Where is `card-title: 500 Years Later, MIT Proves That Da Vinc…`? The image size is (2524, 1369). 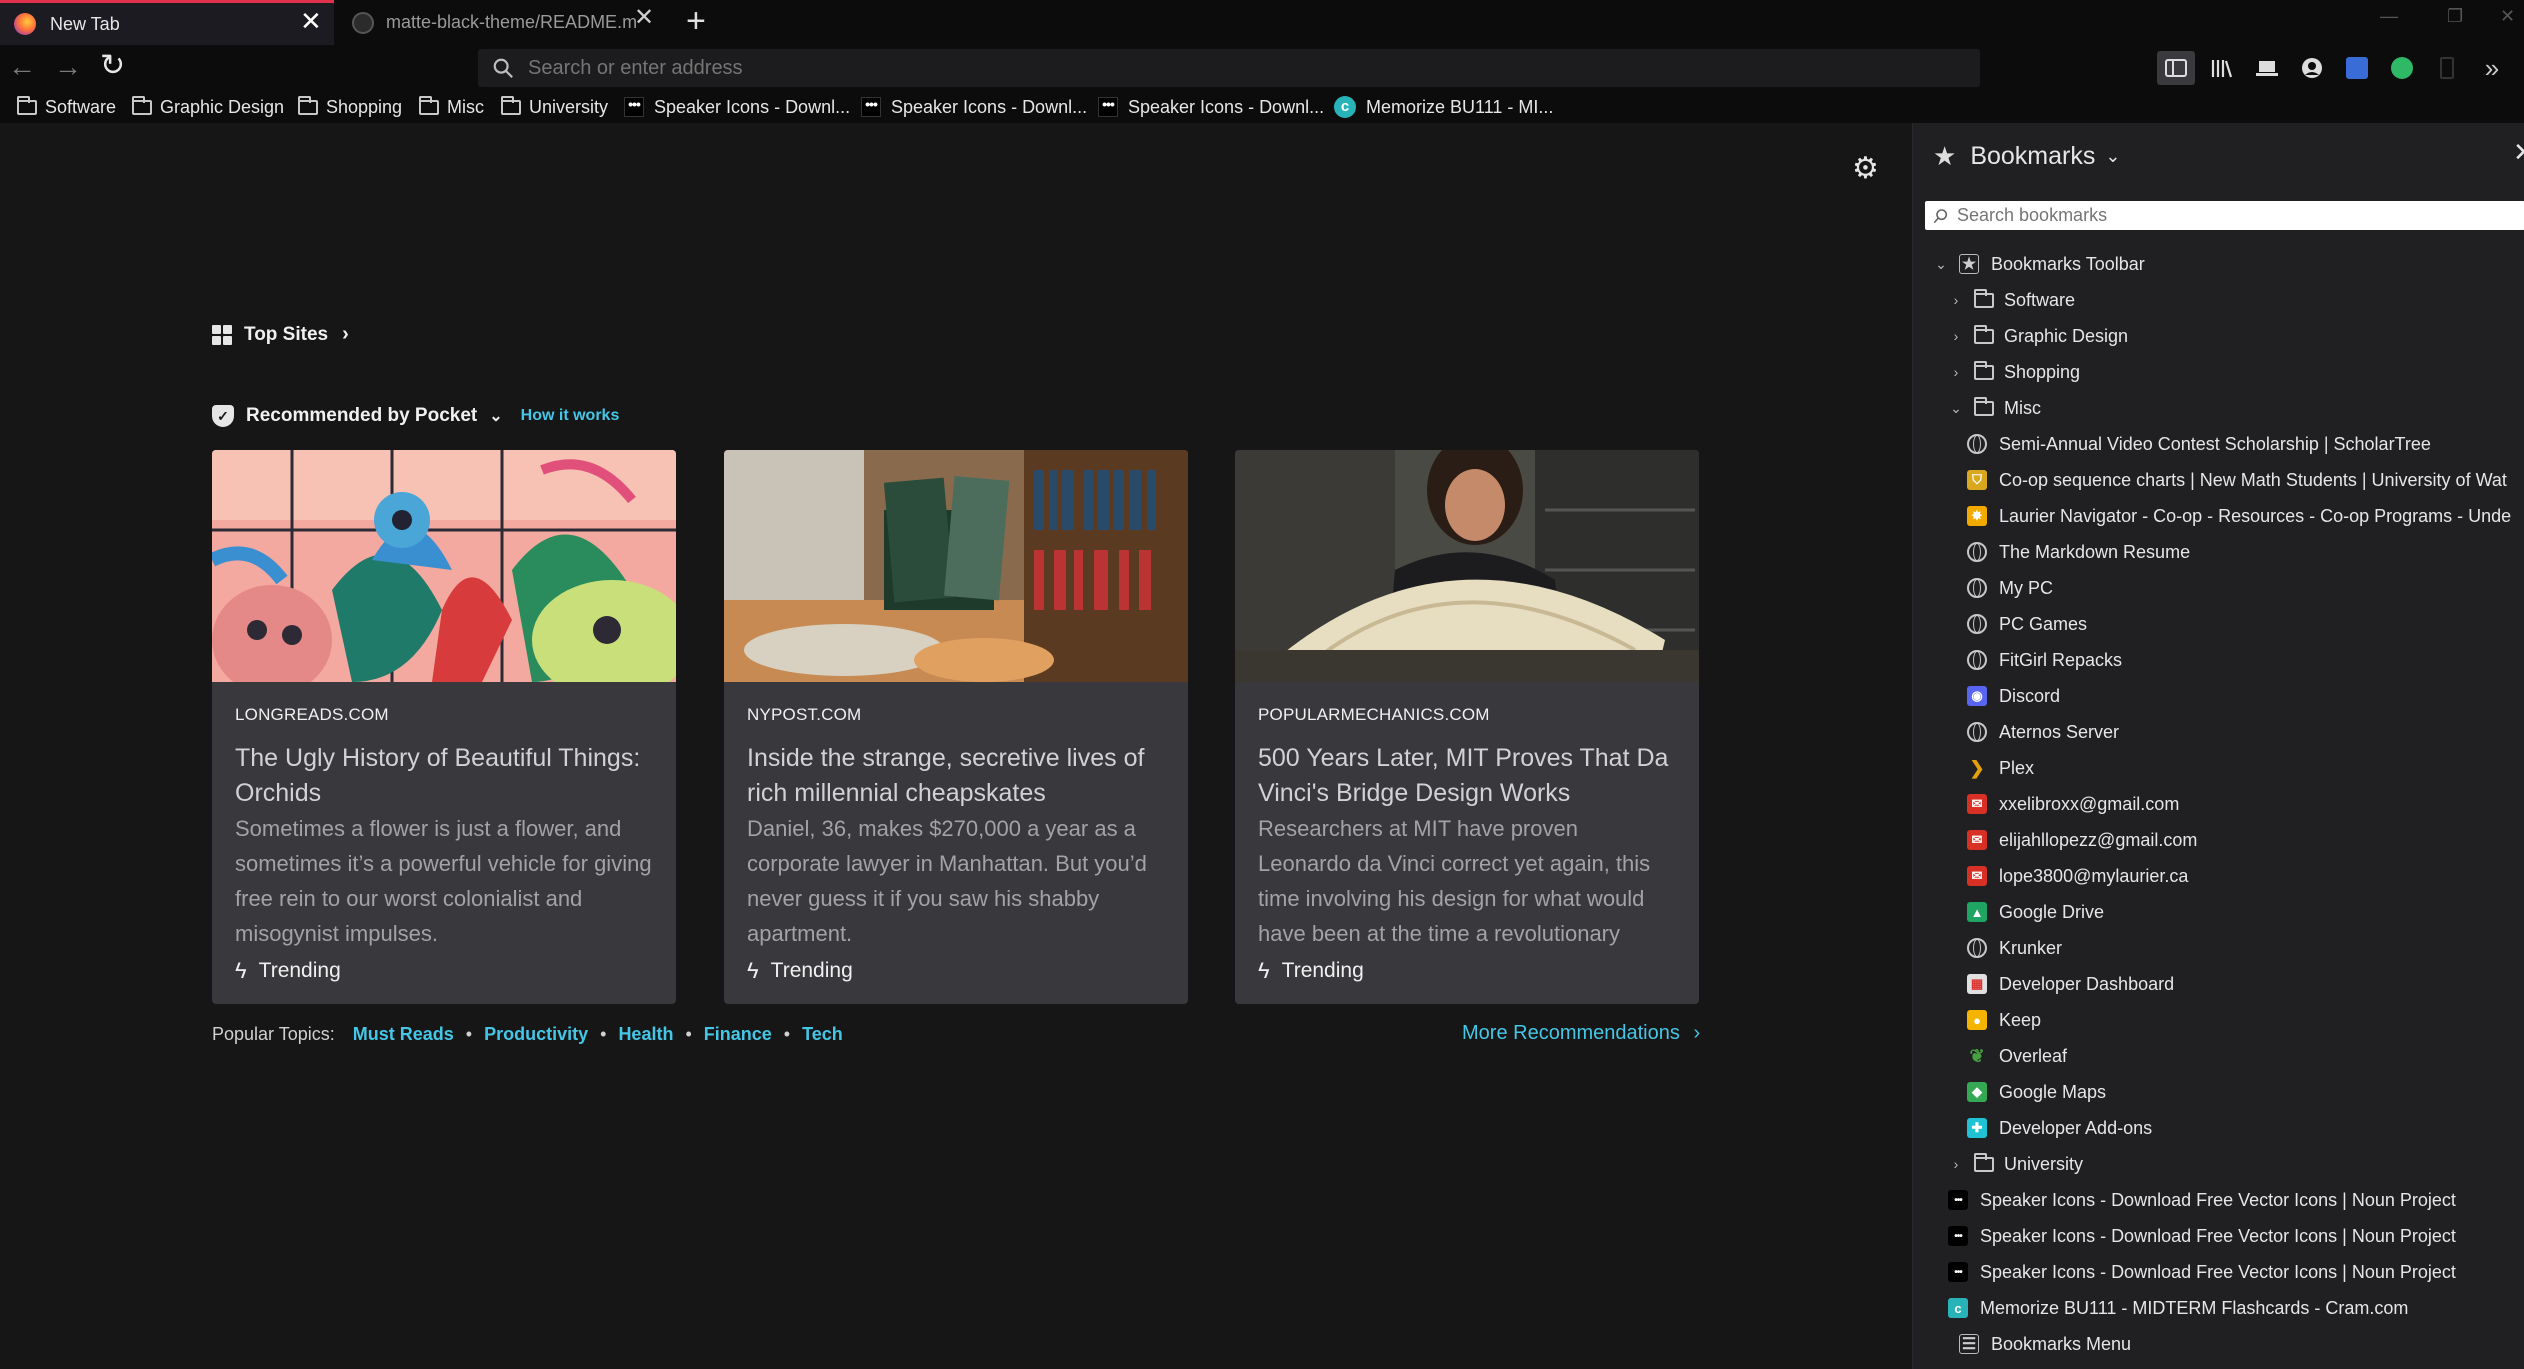 card-title: 500 Years Later, MIT Proves That Da Vinc… is located at coordinates (1463, 775).